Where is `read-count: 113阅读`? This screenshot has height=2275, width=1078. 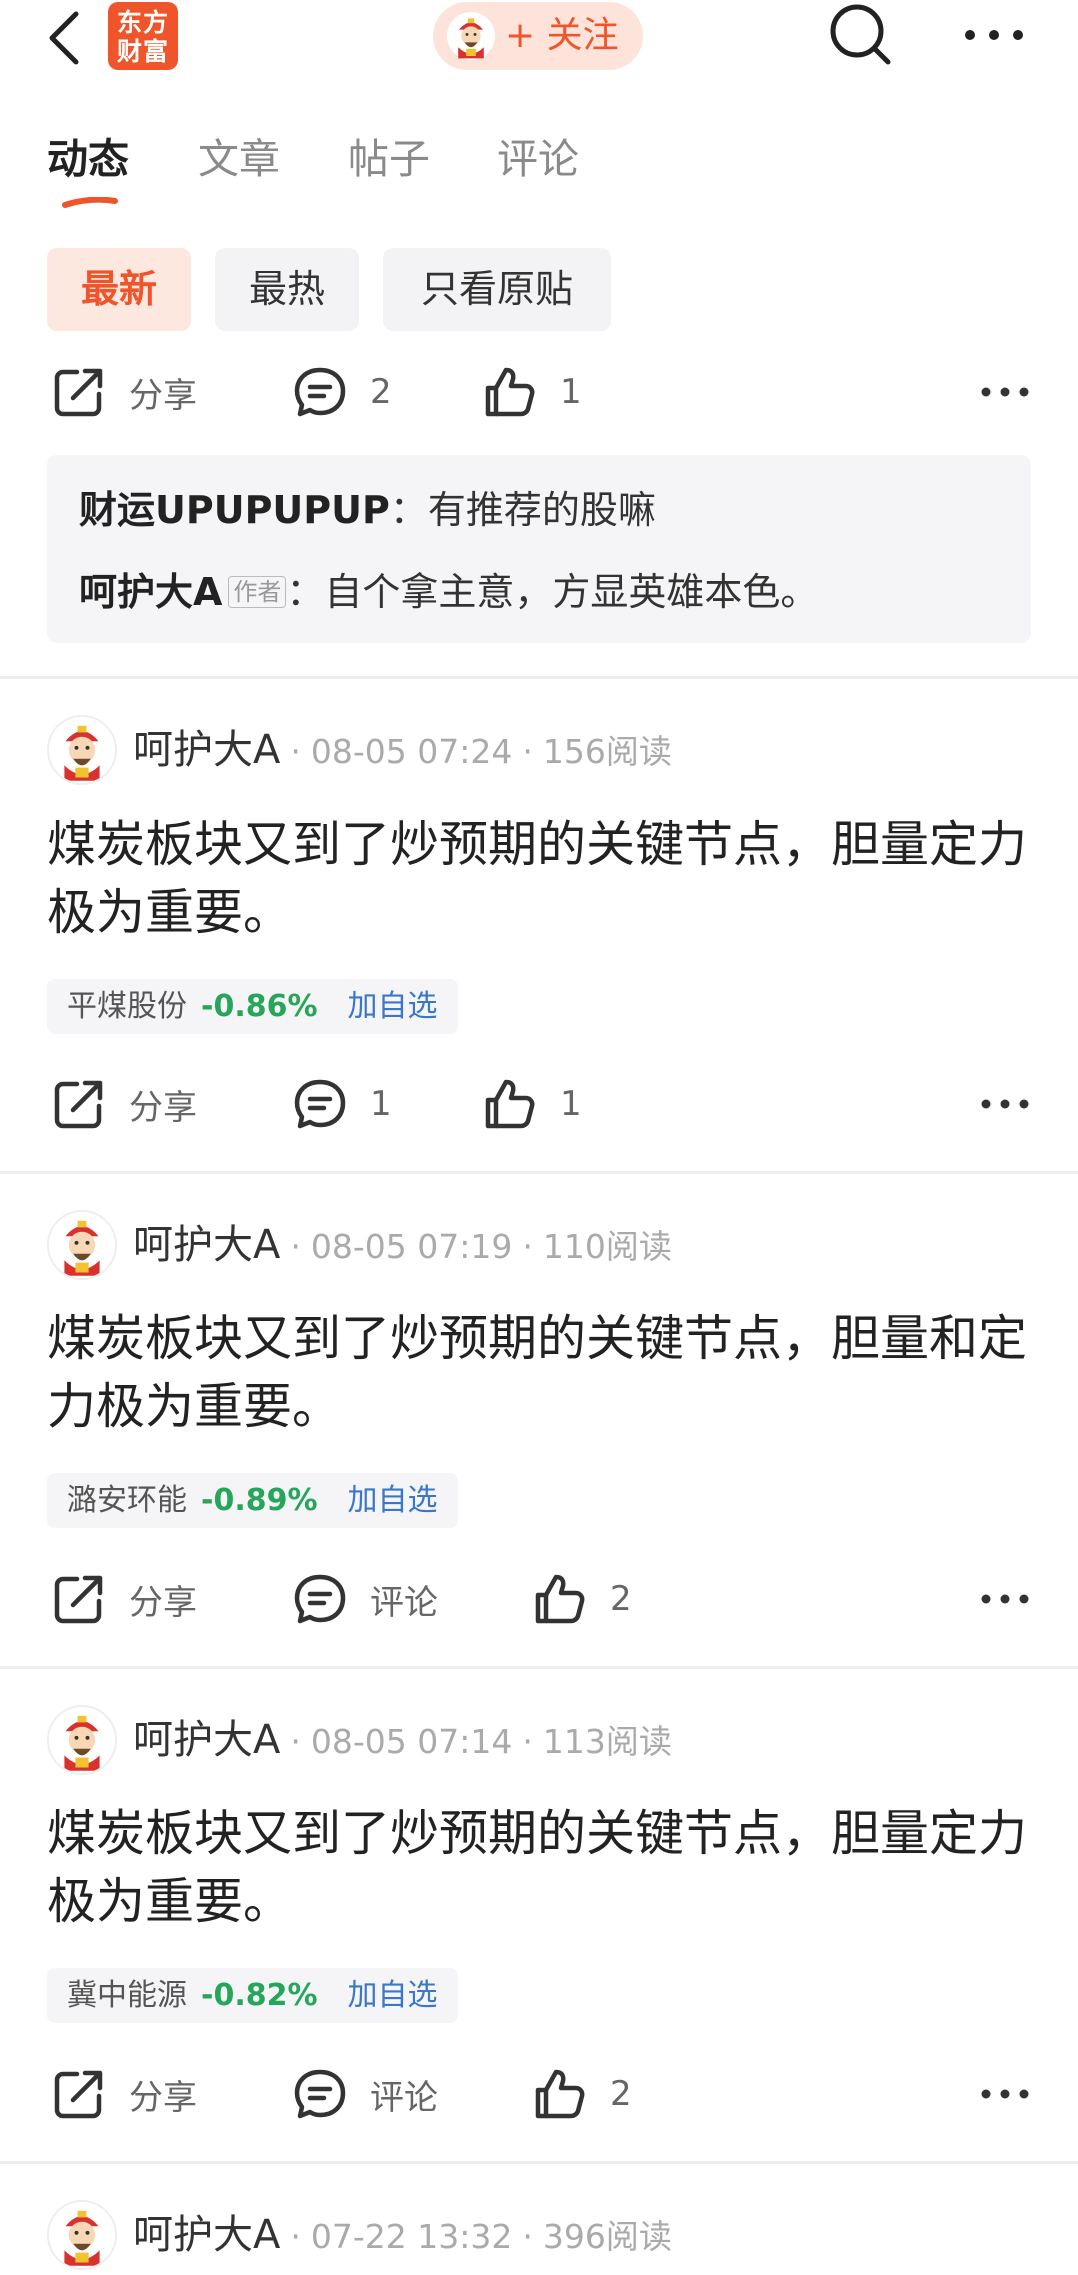
read-count: 113阅读 is located at coordinates (607, 1741).